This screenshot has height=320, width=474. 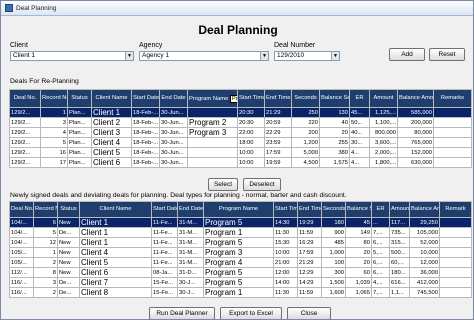 What do you see at coordinates (334, 132) in the screenshot?
I see `table-cell: 20` at bounding box center [334, 132].